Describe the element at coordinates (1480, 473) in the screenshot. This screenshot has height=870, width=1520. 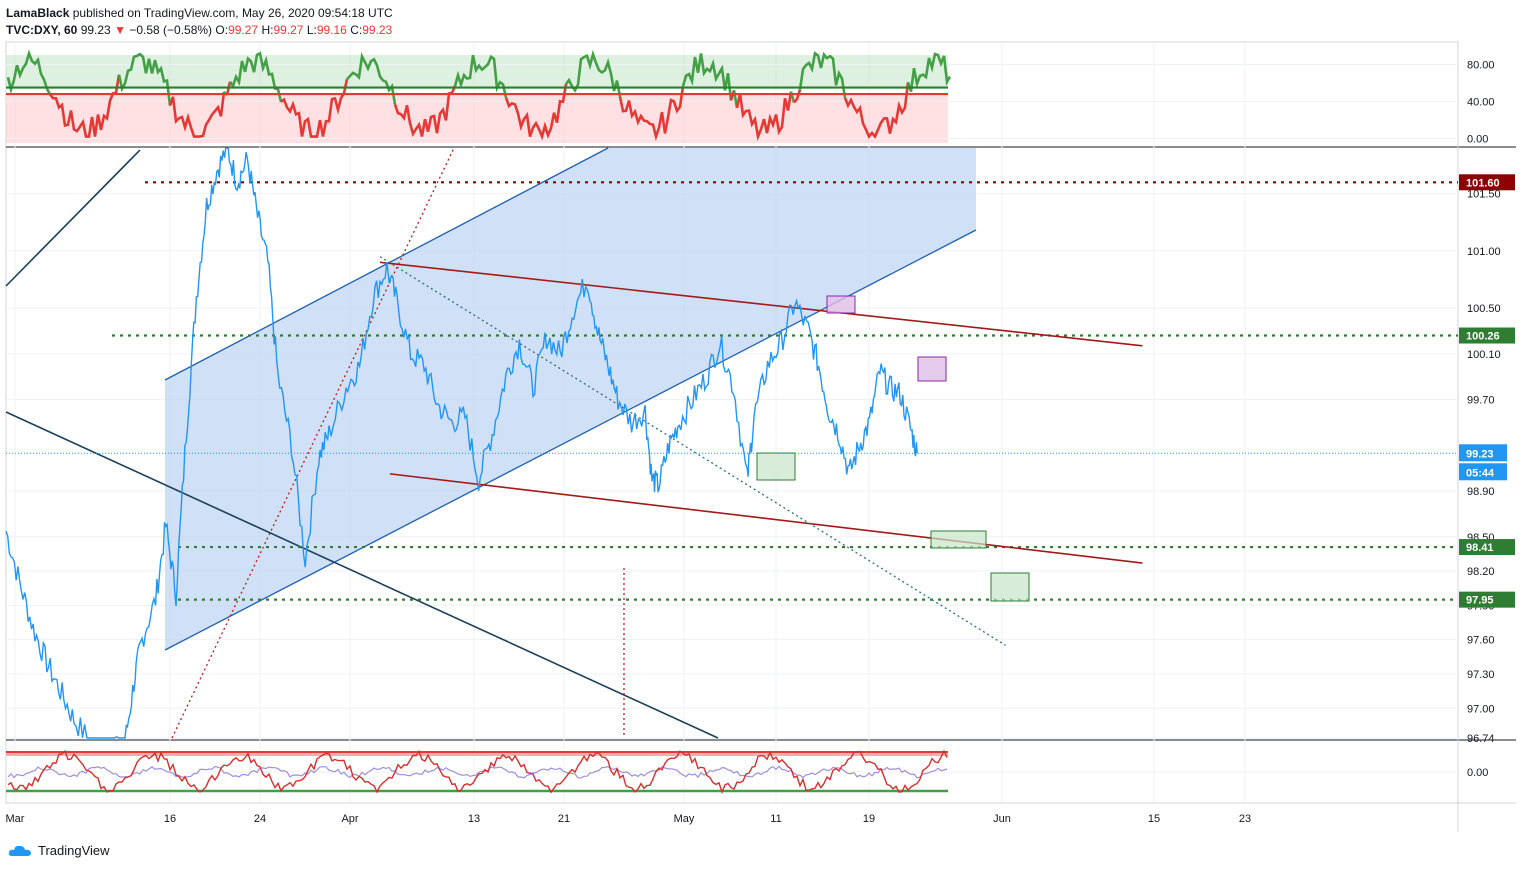
I see `countdown-label: 05:44` at that location.